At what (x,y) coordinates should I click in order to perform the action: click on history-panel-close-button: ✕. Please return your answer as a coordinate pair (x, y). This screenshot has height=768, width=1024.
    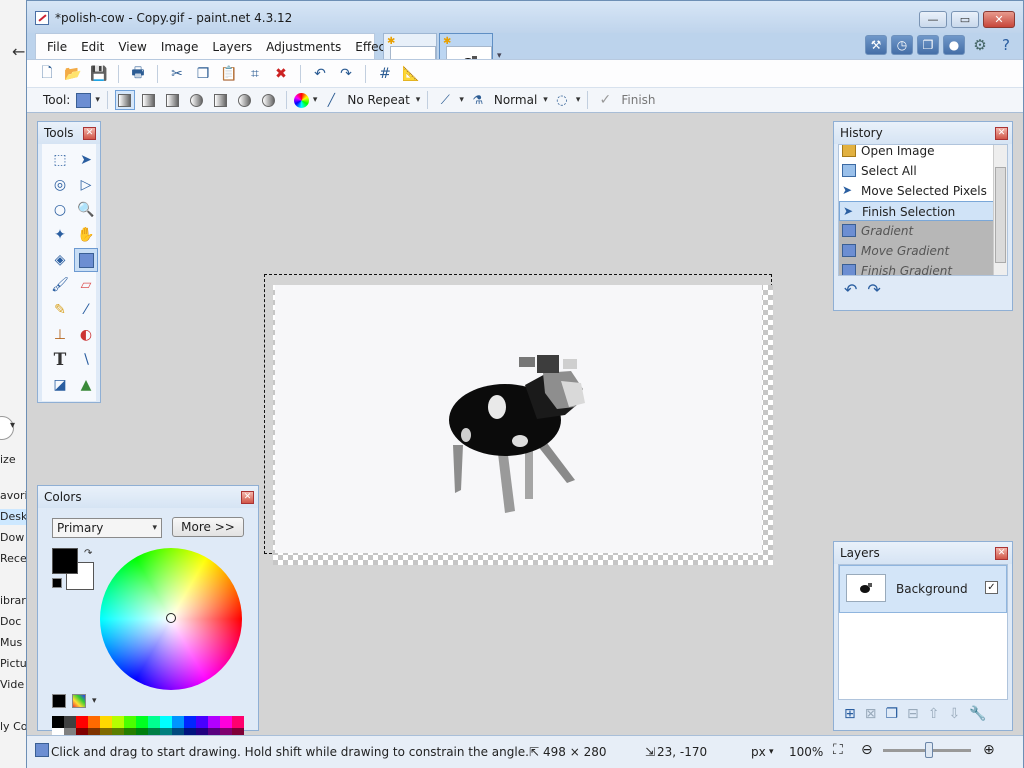
    Looking at the image, I should click on (1001, 133).